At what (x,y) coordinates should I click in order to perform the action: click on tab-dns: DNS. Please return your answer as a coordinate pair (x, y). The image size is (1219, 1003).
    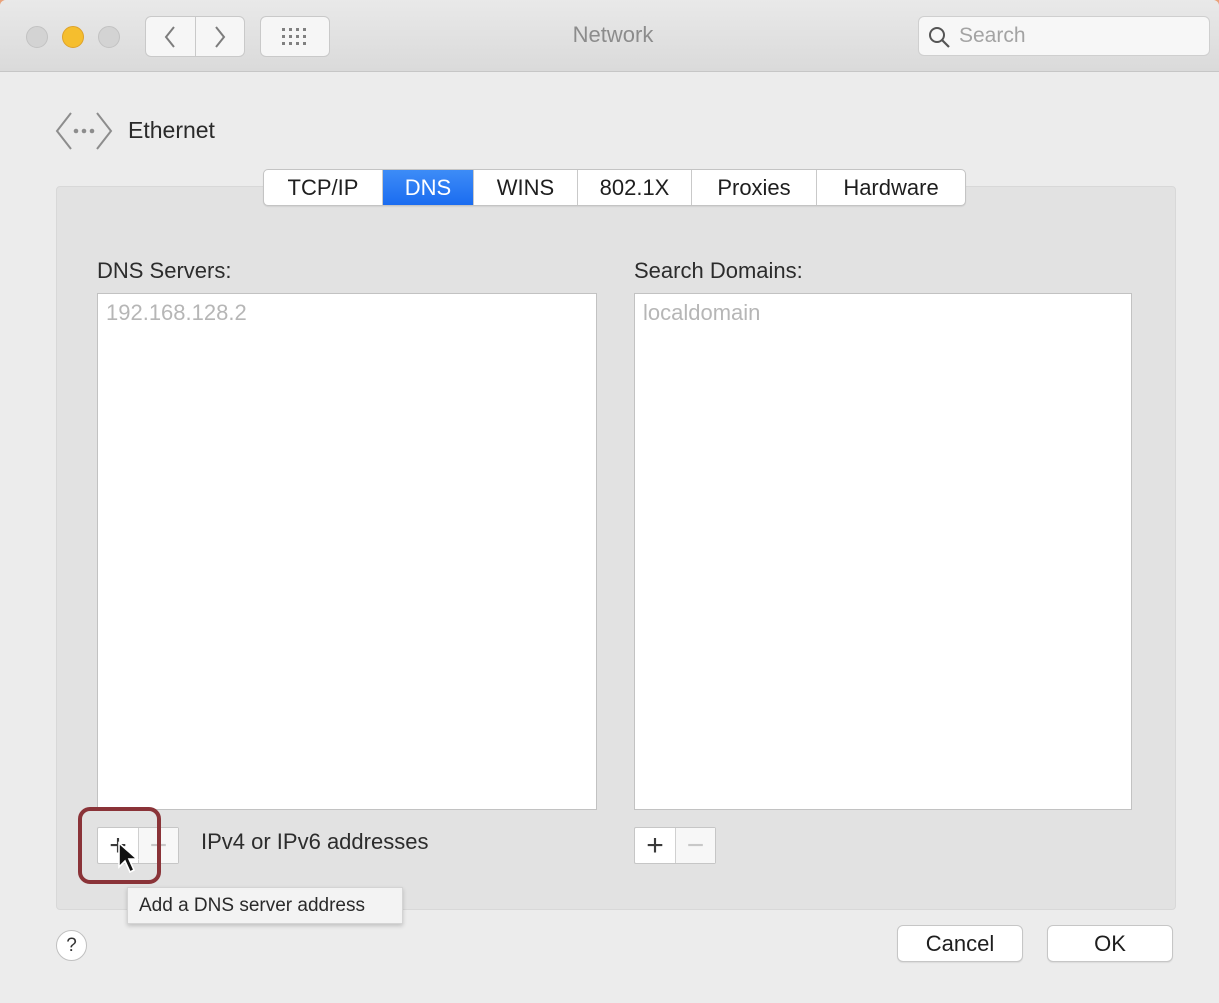
    Looking at the image, I should click on (427, 187).